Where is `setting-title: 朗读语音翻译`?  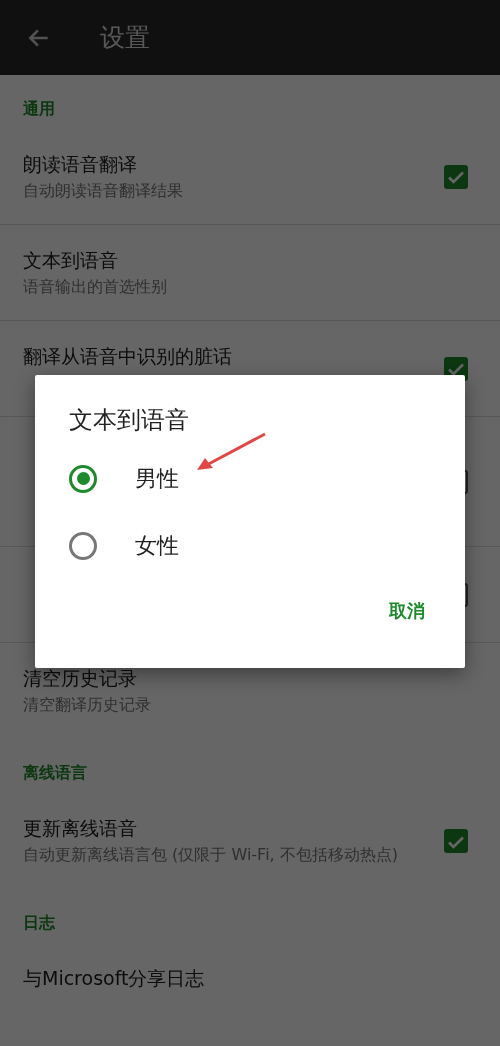 setting-title: 朗读语音翻译 is located at coordinates (80, 164).